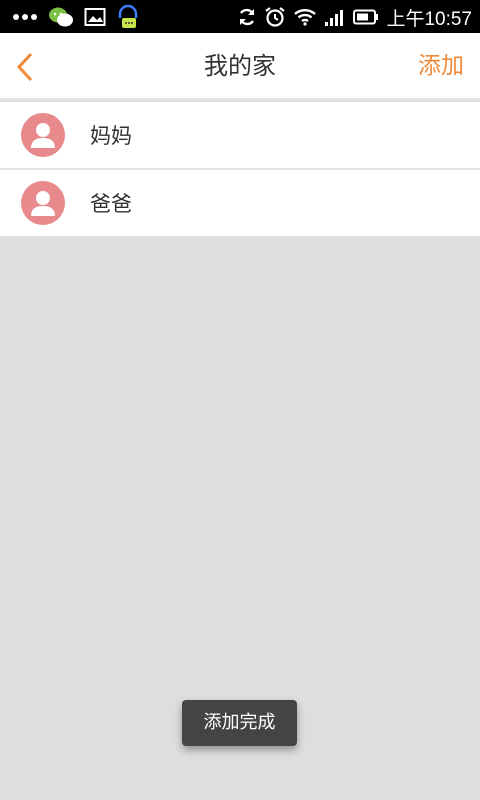  I want to click on wechat-icon, so click(61, 17).